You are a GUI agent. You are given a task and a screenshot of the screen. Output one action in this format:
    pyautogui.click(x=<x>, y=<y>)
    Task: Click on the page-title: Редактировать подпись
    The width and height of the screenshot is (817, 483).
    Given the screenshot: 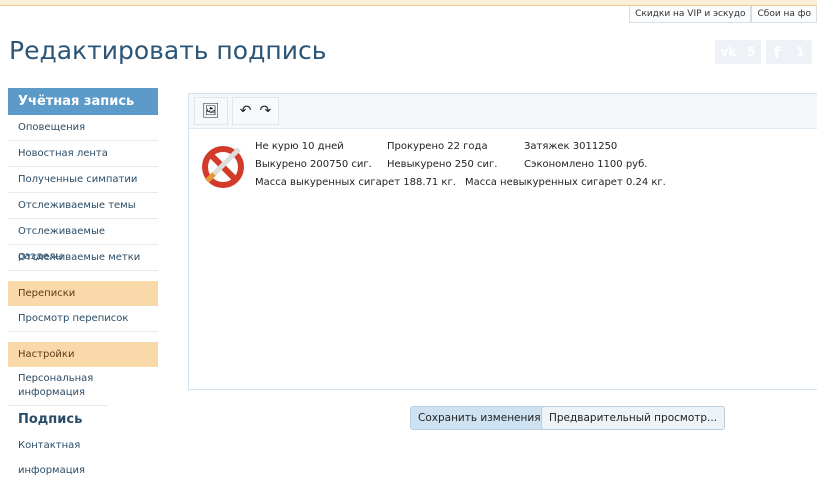 What is the action you would take?
    pyautogui.click(x=168, y=50)
    